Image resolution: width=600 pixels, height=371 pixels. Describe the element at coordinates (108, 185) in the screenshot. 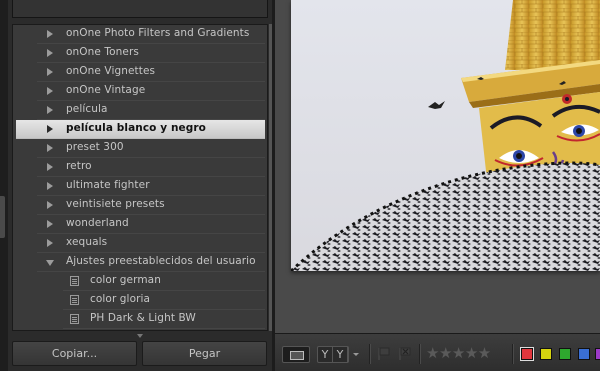

I see `preset-folder-label: ultimate fighter` at that location.